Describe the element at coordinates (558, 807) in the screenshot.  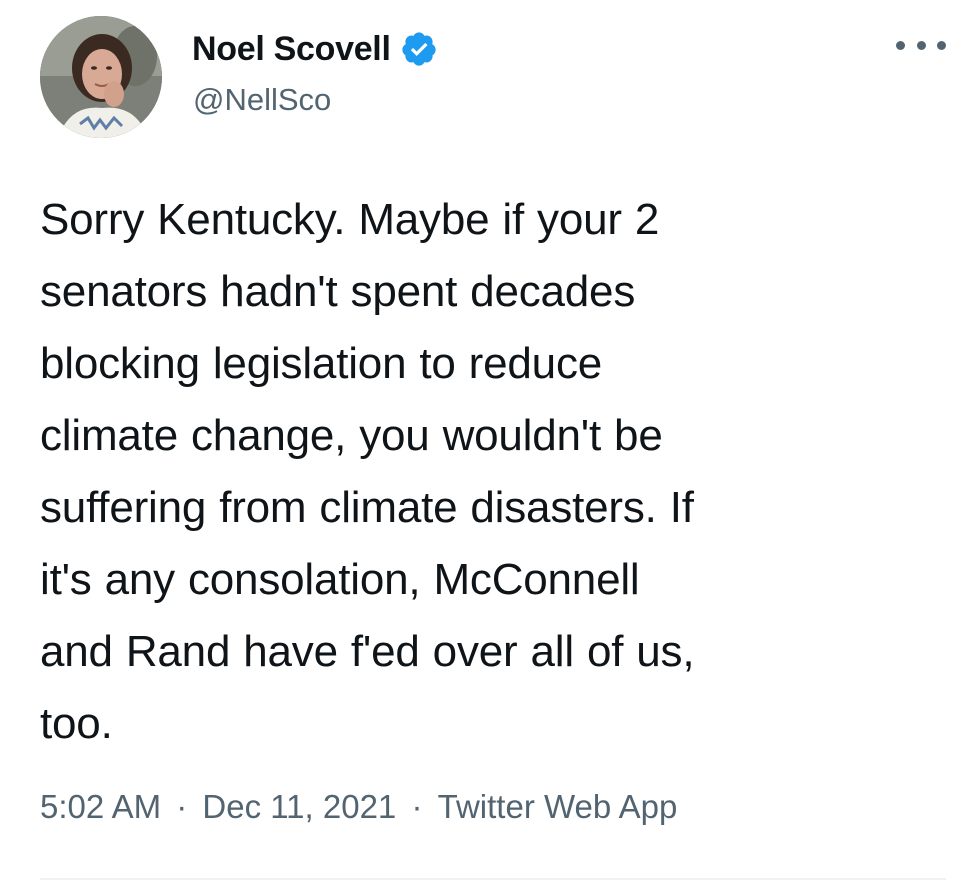
I see `tweet-source-link: Twitter Web App` at that location.